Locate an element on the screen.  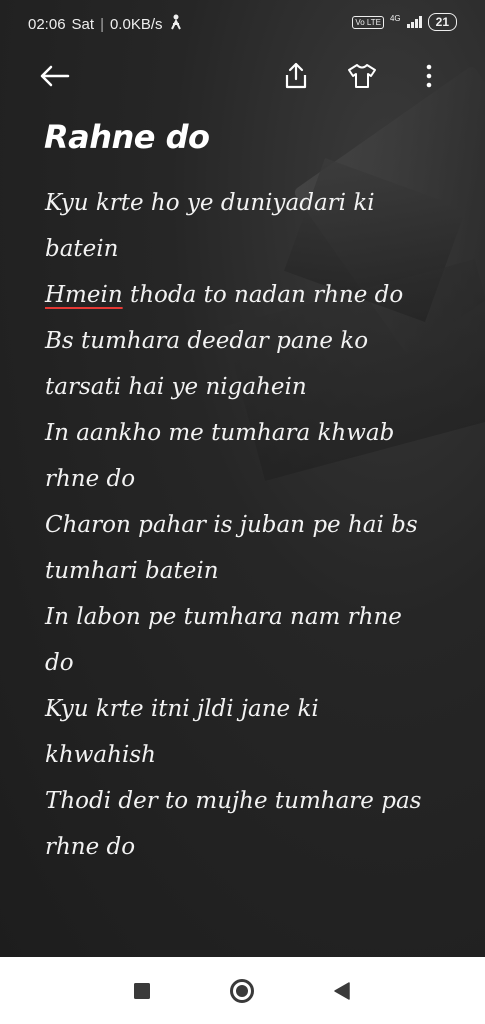
status-right: Vo LTE 4G 21 is located at coordinates (404, 22).